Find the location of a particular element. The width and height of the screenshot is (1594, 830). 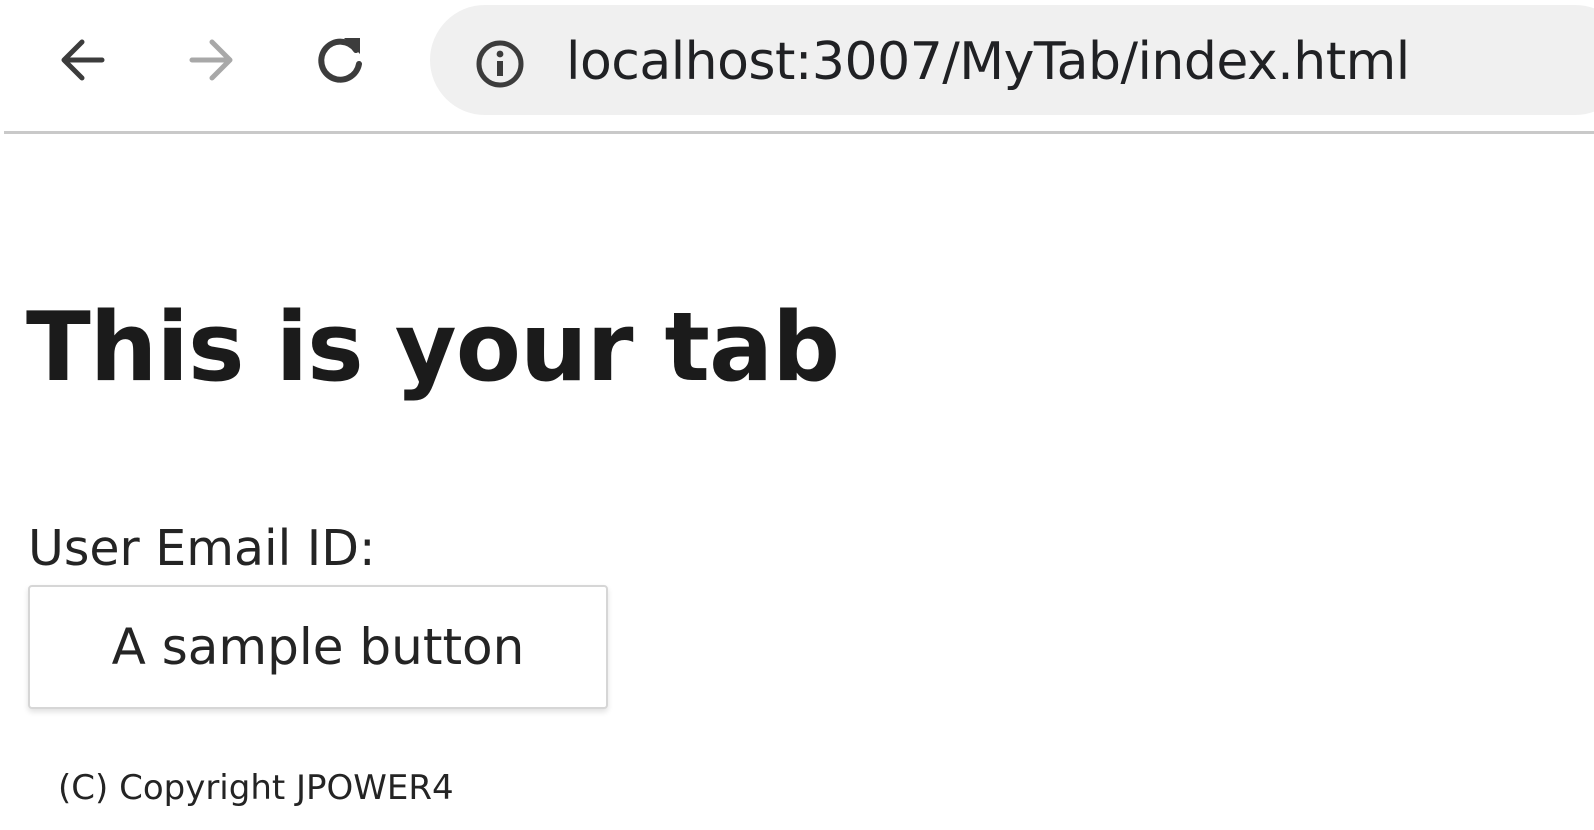

copyright-text: (C) Copyright JPOWER4 is located at coordinates (256, 788).